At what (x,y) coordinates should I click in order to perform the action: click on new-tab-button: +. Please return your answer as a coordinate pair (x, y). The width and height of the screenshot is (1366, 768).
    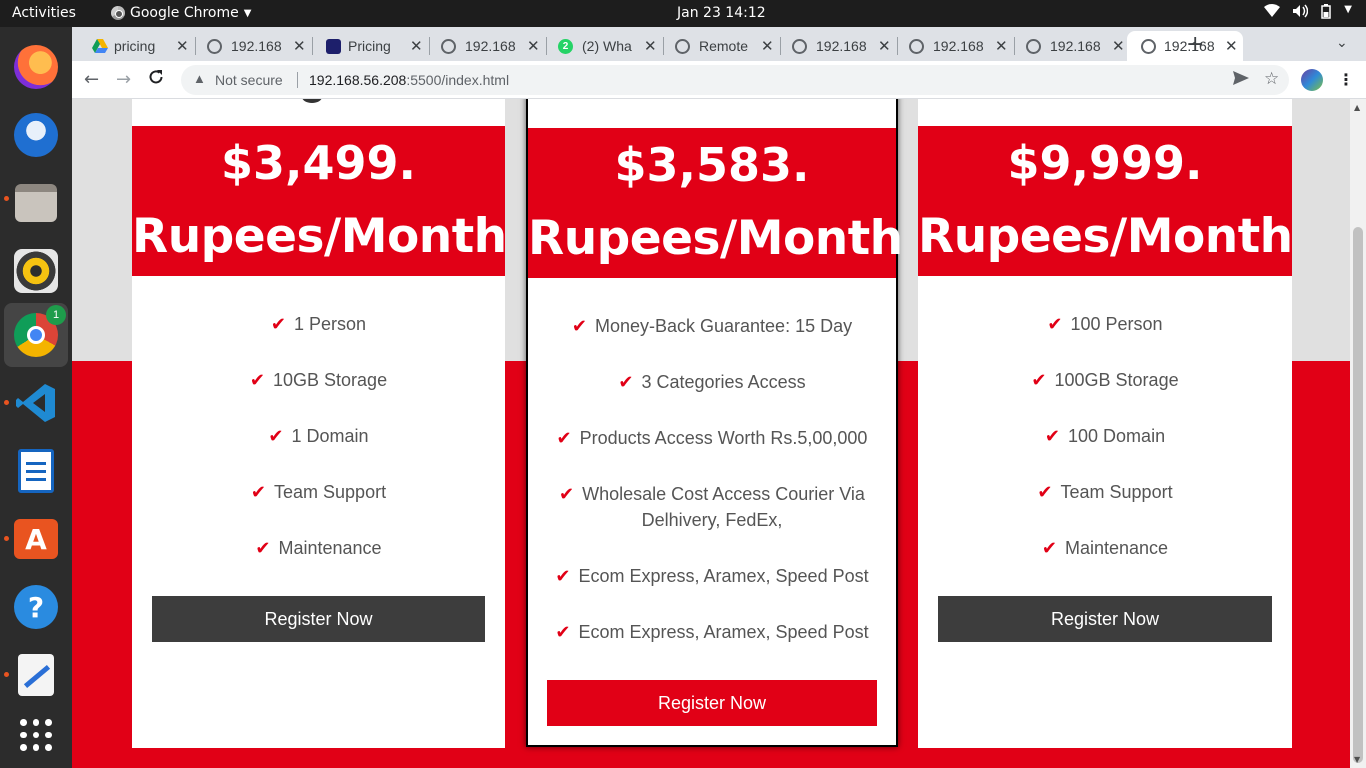
    Looking at the image, I should click on (1195, 44).